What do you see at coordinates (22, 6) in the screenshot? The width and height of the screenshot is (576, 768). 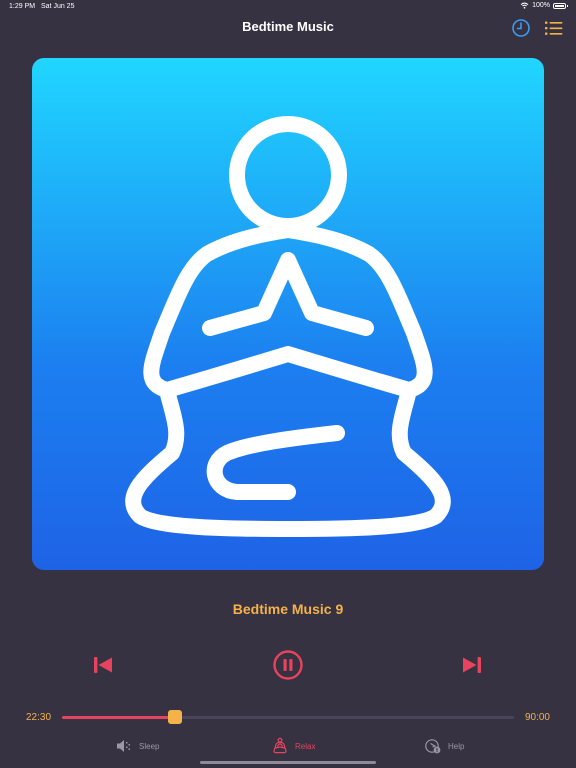 I see `status-time: 1:29 PM` at bounding box center [22, 6].